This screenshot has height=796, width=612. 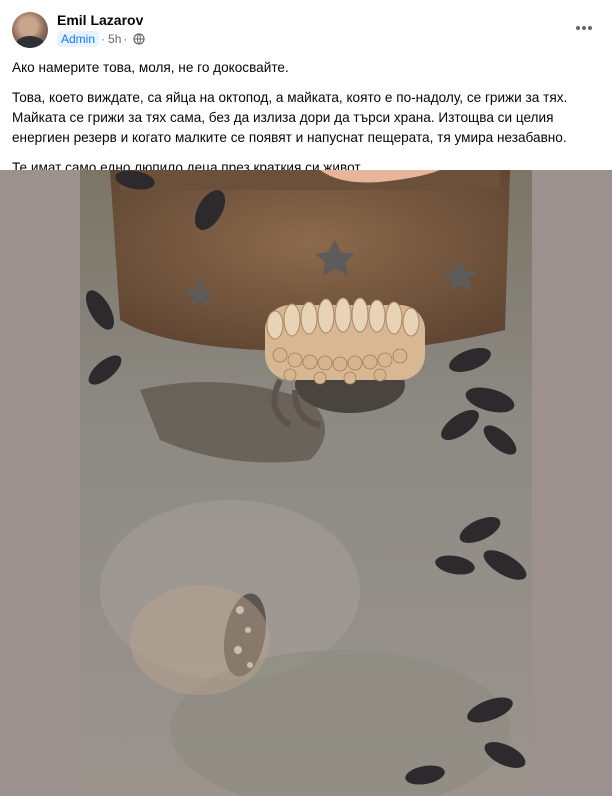 I want to click on author-name: Emil Lazarov, so click(x=100, y=20).